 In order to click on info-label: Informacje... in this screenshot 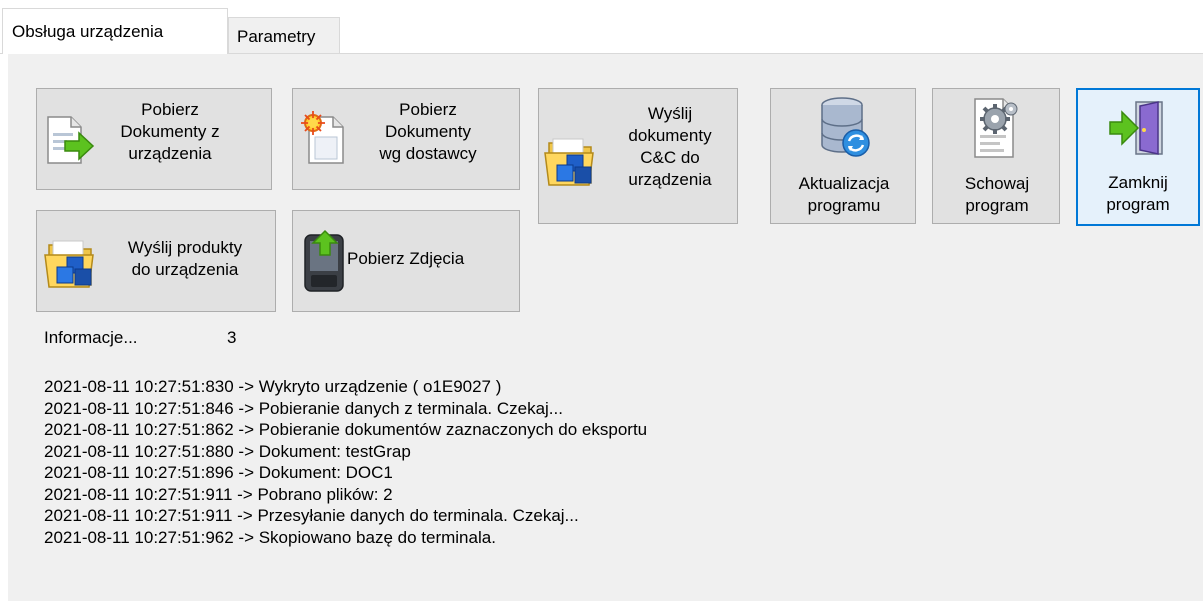, I will do `click(91, 337)`.